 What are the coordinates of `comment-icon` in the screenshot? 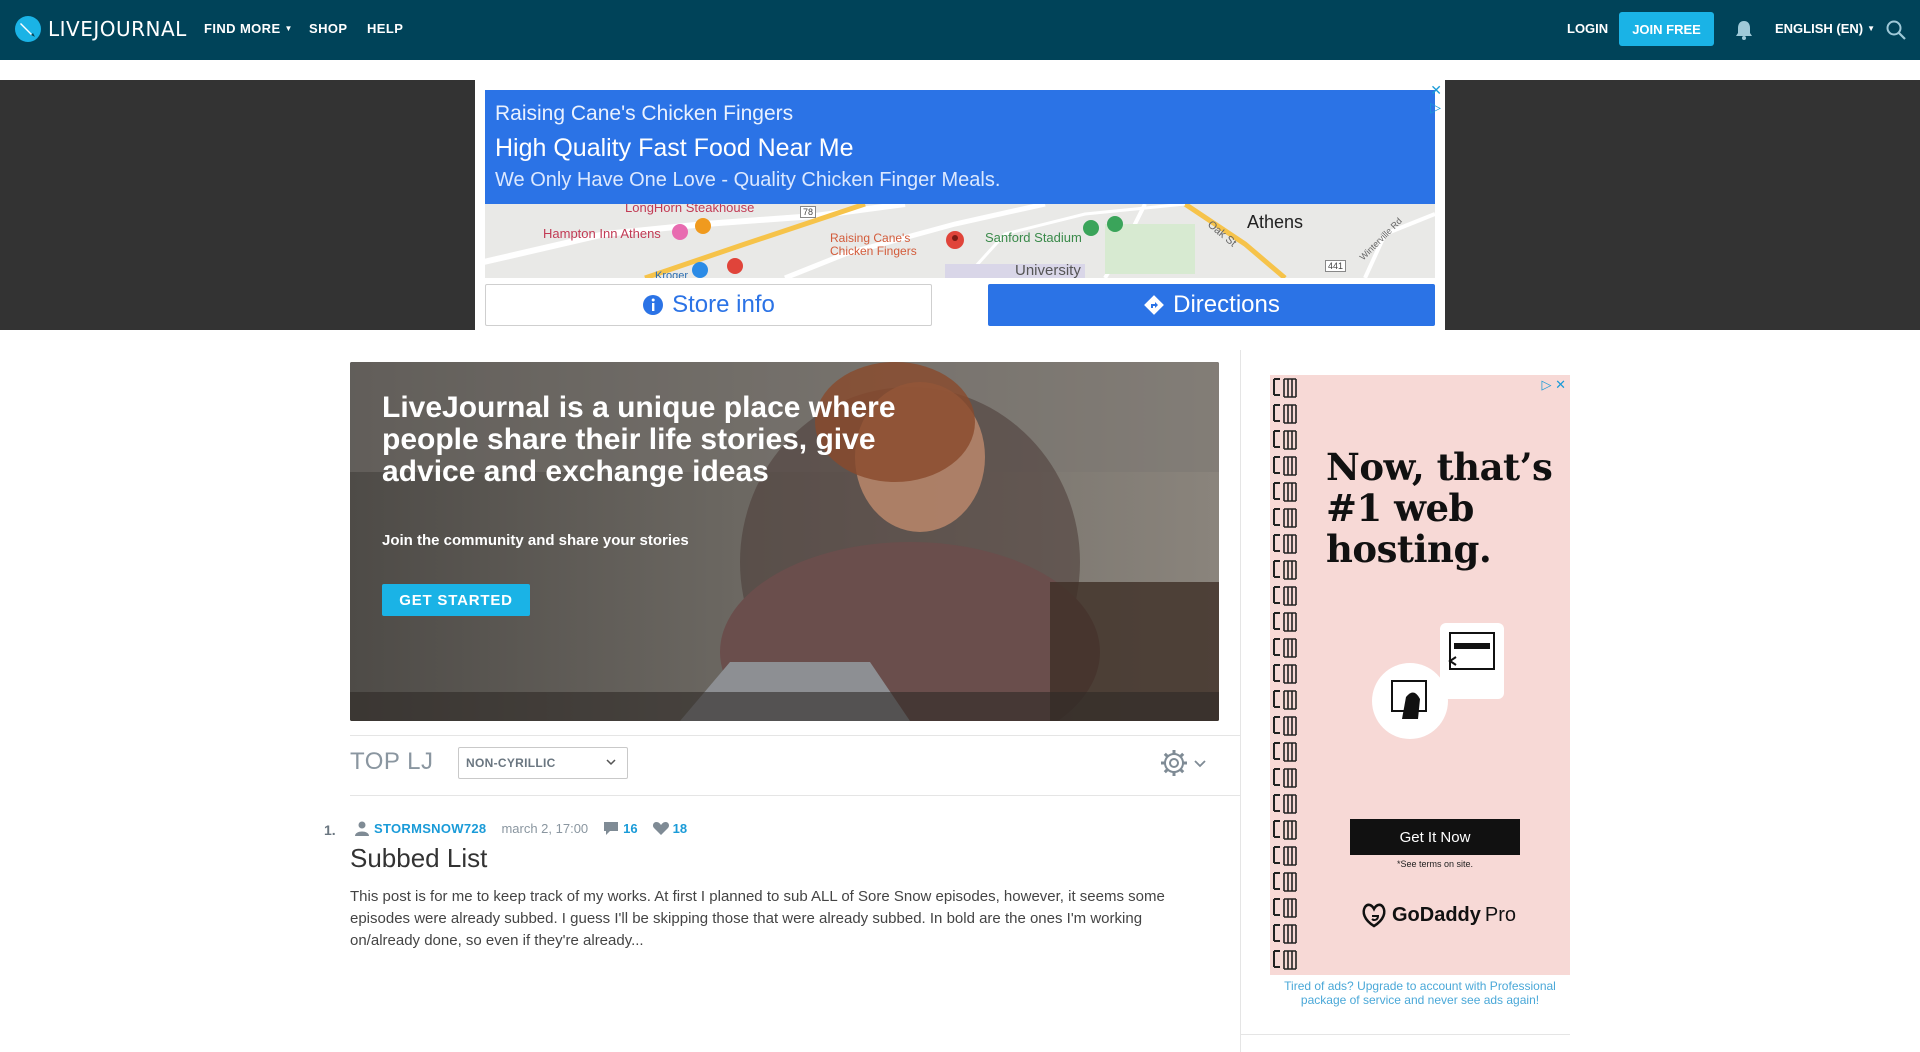 It's located at (611, 828).